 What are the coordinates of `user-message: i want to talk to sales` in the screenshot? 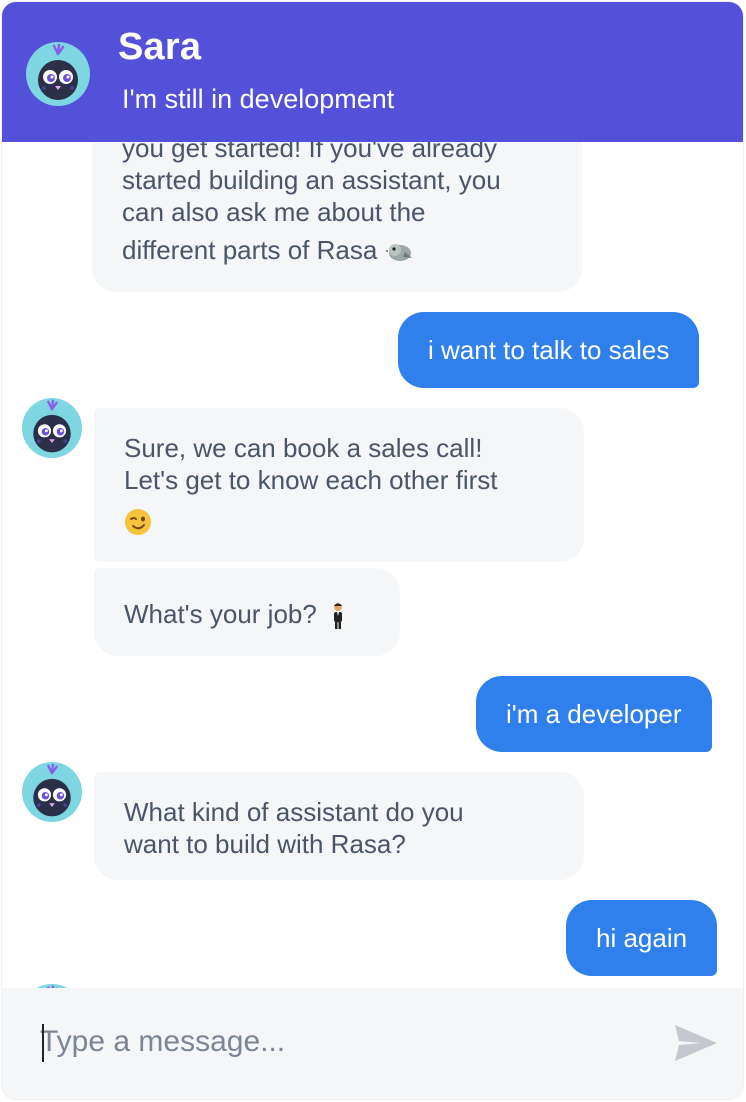 It's located at (549, 350).